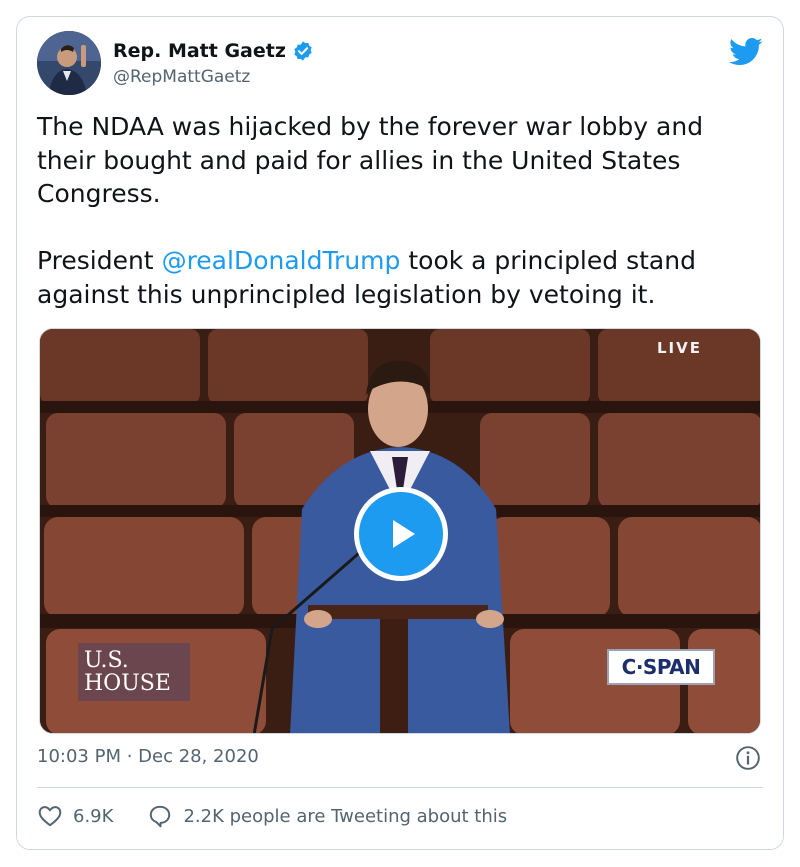  I want to click on us-house-logo: U.S. HOUSE, so click(134, 672).